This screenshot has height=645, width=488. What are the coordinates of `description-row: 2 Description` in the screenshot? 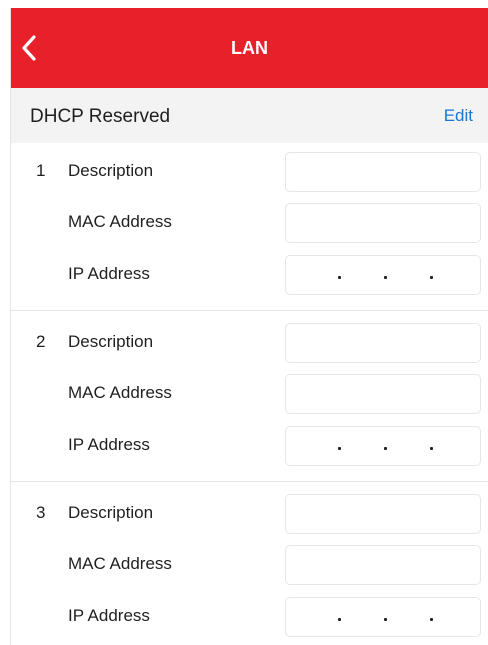 It's located at (249, 343).